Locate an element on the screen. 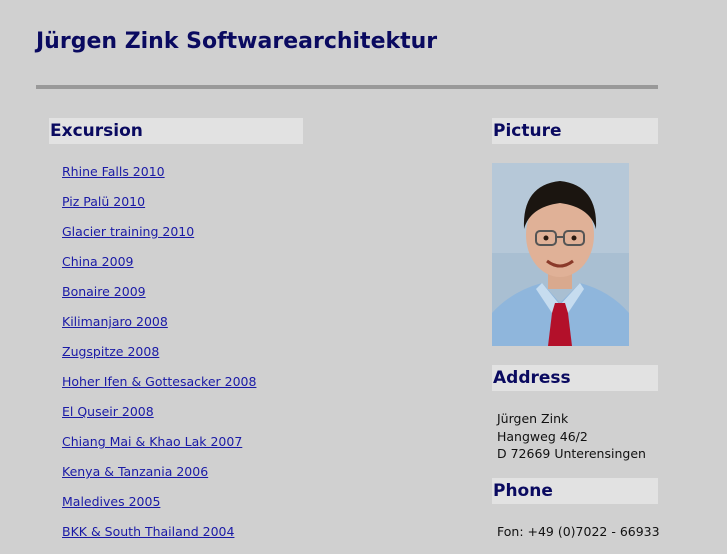 The height and width of the screenshot is (554, 727). excursion-link-chiang-mai: Chiang Mai & Khao Lak 2007 is located at coordinates (152, 441).